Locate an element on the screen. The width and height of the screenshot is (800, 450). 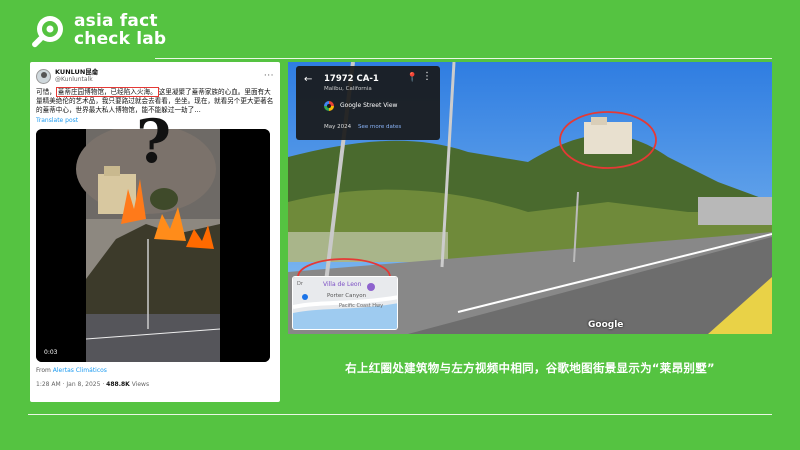
google-logo-icon is located at coordinates (329, 106).